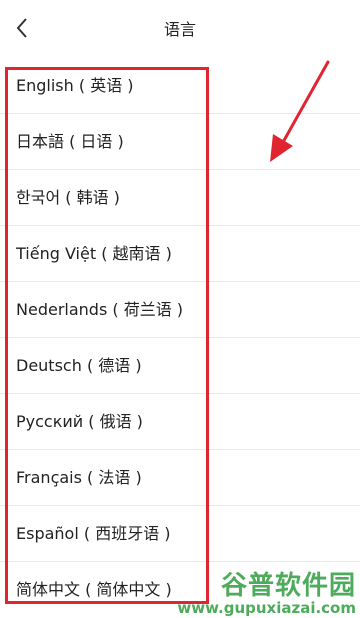  Describe the element at coordinates (100, 309) in the screenshot. I see `language-label: Nederlands ( 荷兰语 )` at that location.